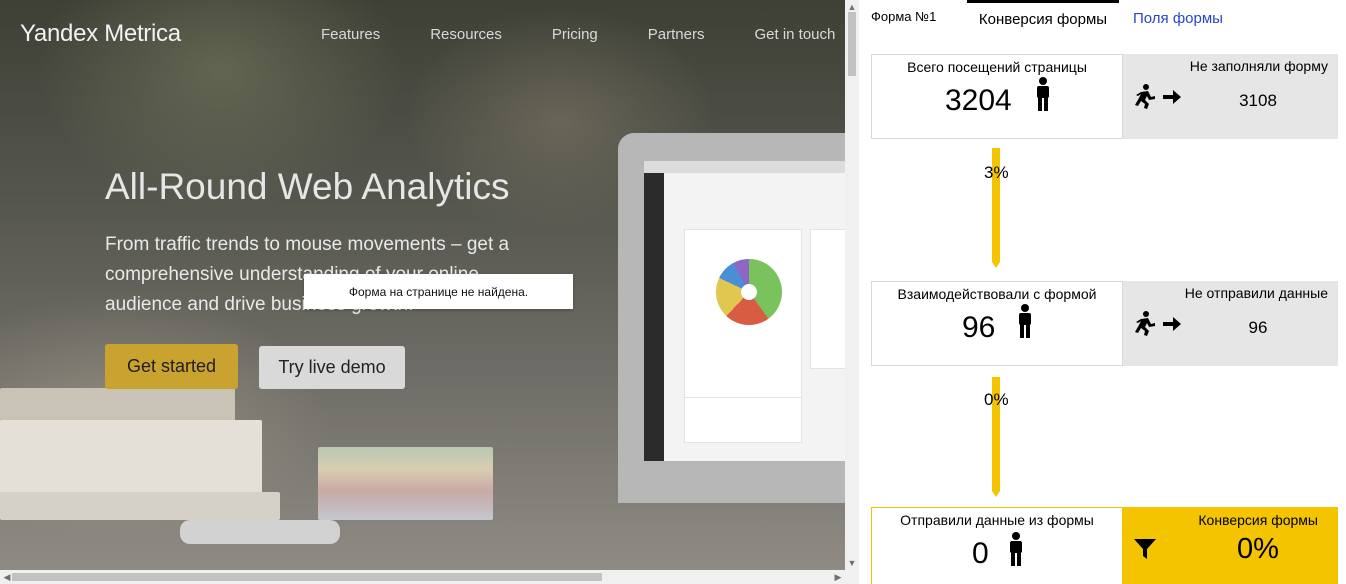 Image resolution: width=1346 pixels, height=584 pixels. What do you see at coordinates (827, 299) in the screenshot?
I see `device-card` at bounding box center [827, 299].